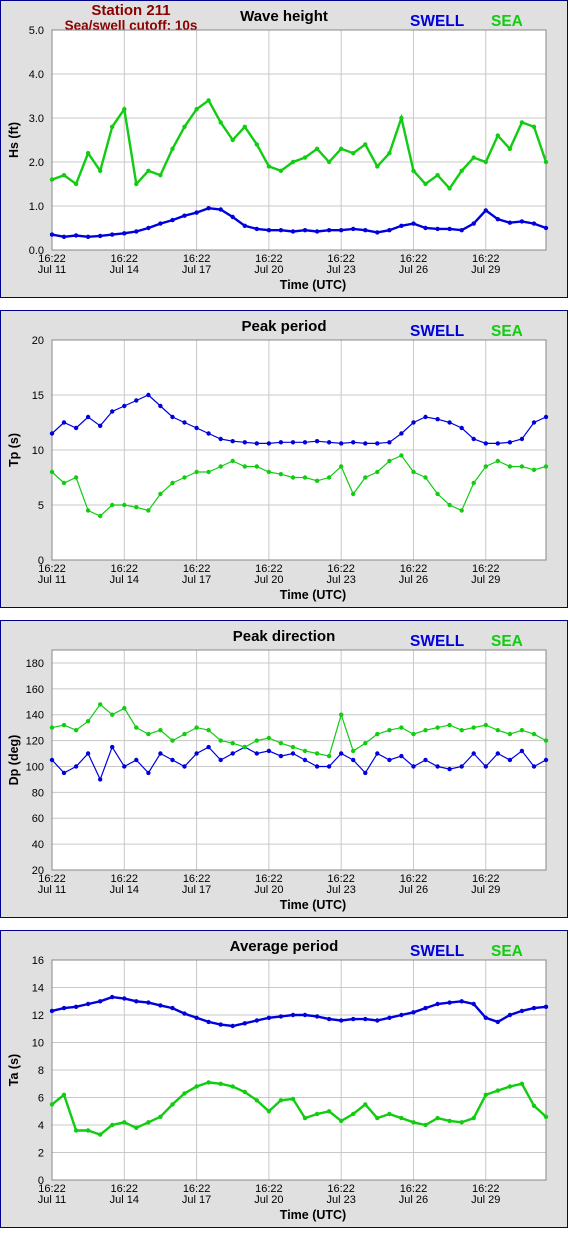 The image size is (570, 1240). Describe the element at coordinates (284, 16) in the screenshot. I see `chart-title: Wave height` at that location.